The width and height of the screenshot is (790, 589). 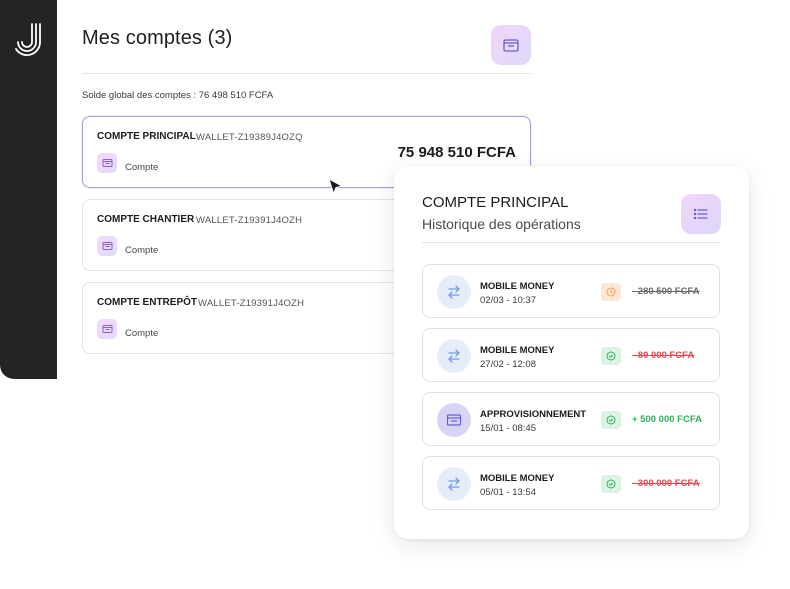 What do you see at coordinates (571, 355) in the screenshot?
I see `operation-row: MOBILE MONEY 27/02 - 12:08 - 80 000 FCFA` at bounding box center [571, 355].